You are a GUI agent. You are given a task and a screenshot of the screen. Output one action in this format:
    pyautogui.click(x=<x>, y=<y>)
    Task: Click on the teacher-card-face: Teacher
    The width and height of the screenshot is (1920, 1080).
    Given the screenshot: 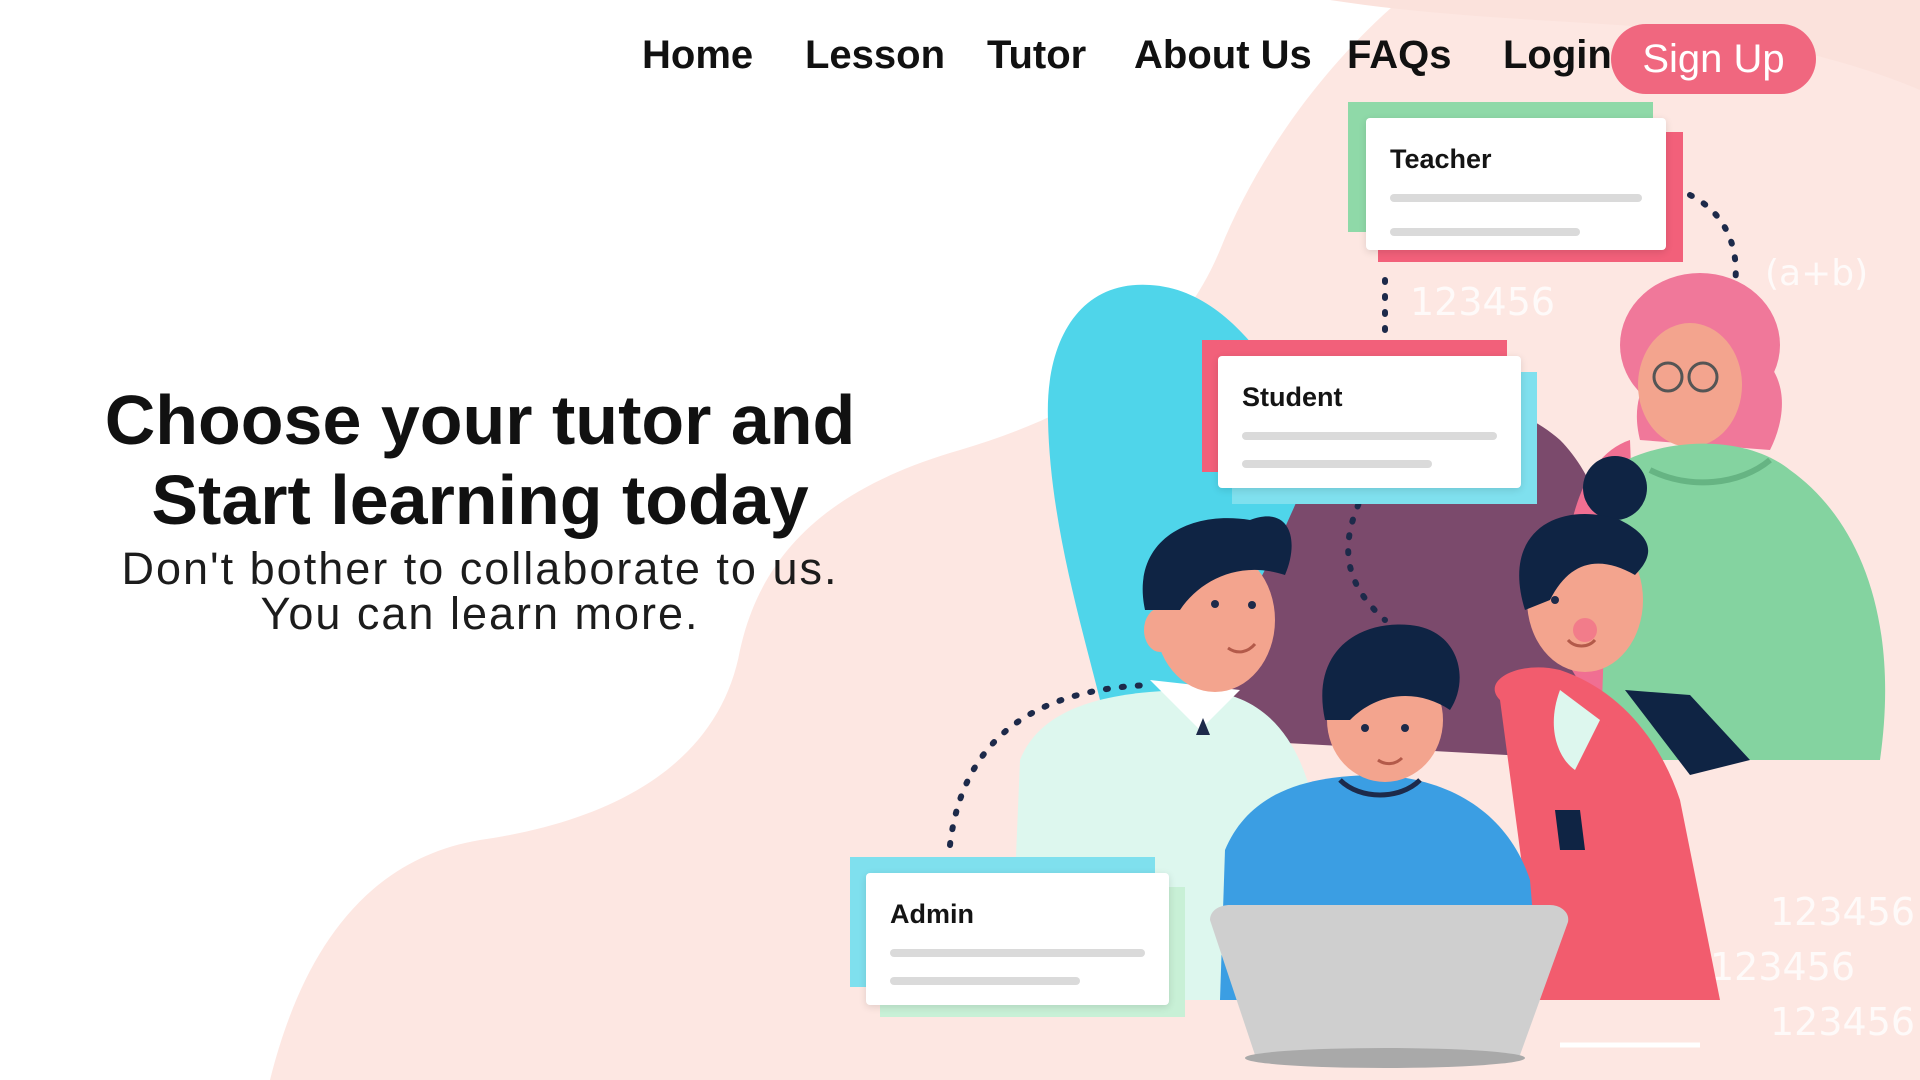 What is the action you would take?
    pyautogui.click(x=1516, y=184)
    